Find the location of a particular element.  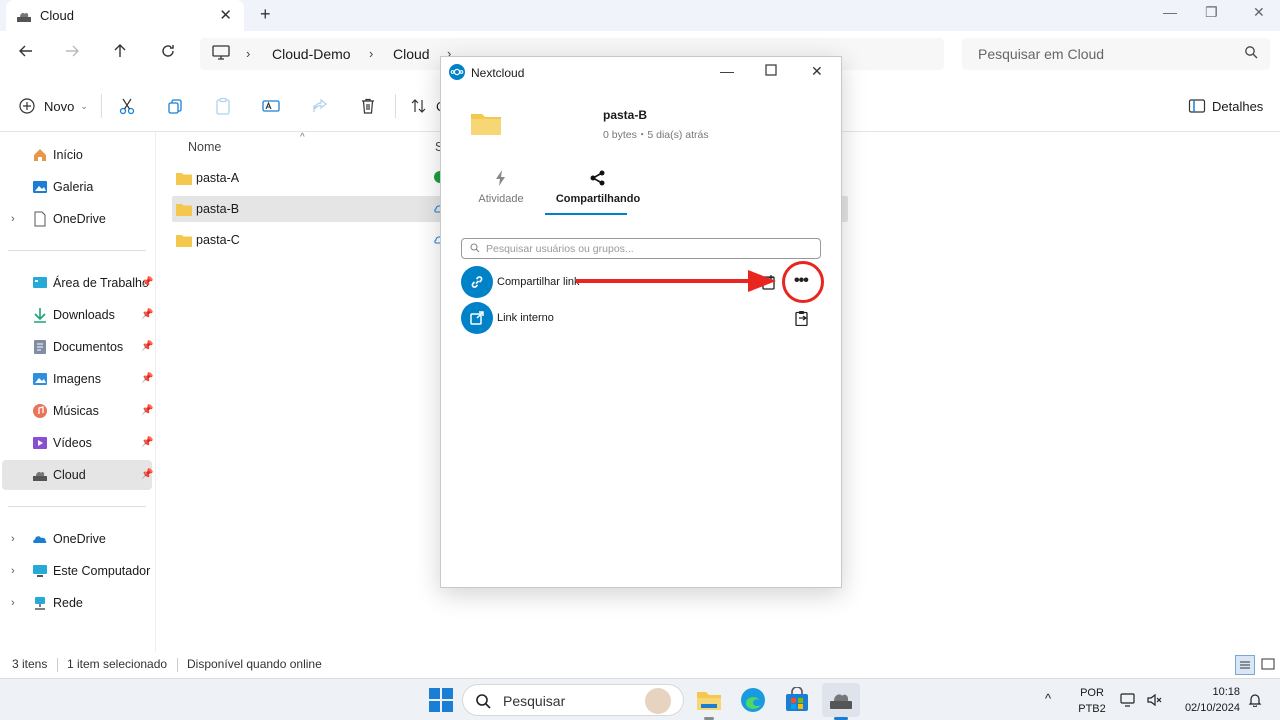

copy-to-clipboard-icon is located at coordinates (802, 318).